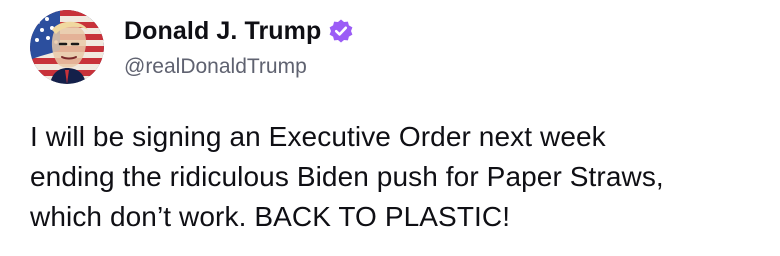  Describe the element at coordinates (341, 31) in the screenshot. I see `verified-badge-icon` at that location.